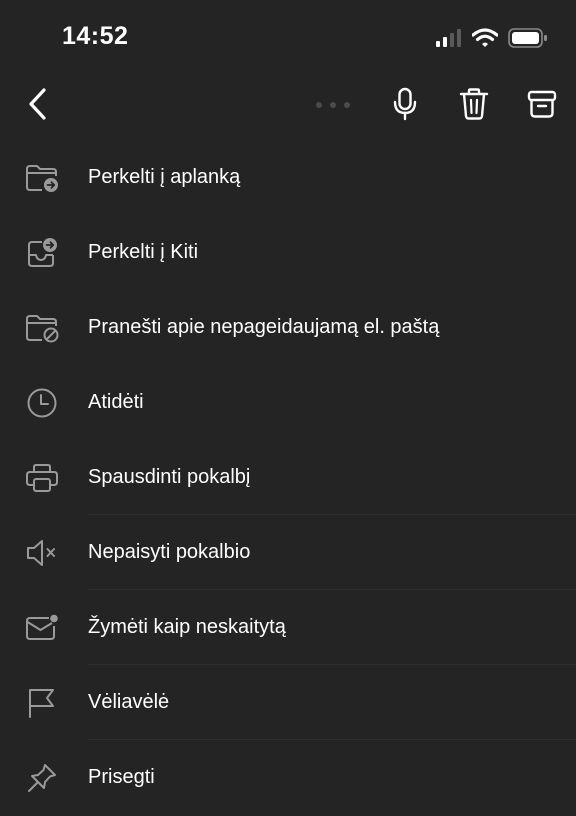  Describe the element at coordinates (264, 327) in the screenshot. I see `menu-item-label: Pranešti apie nepageidaujamą el. paštą` at that location.